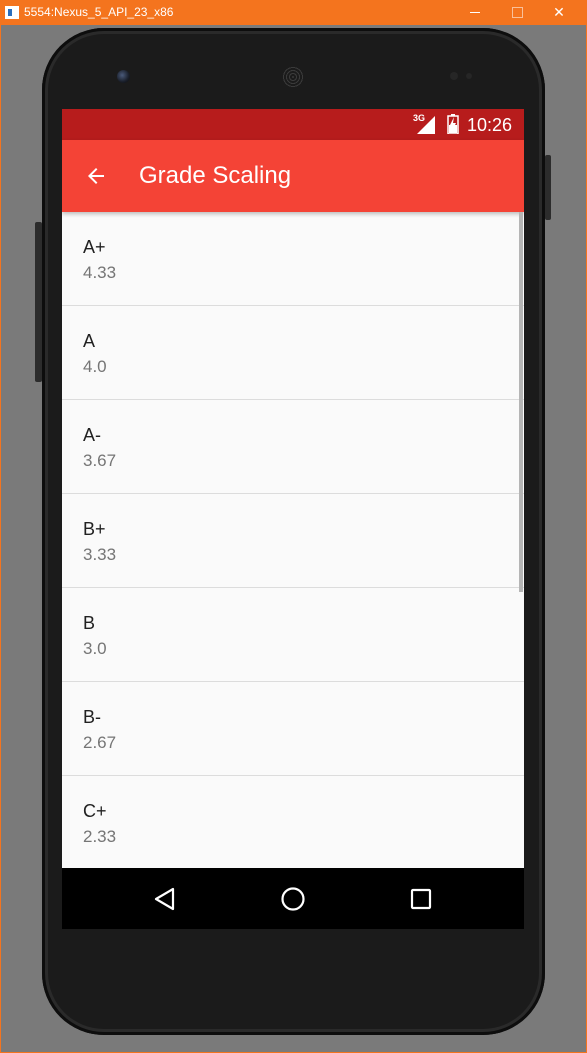 This screenshot has height=1053, width=587. What do you see at coordinates (521, 402) in the screenshot?
I see `scrollbar` at bounding box center [521, 402].